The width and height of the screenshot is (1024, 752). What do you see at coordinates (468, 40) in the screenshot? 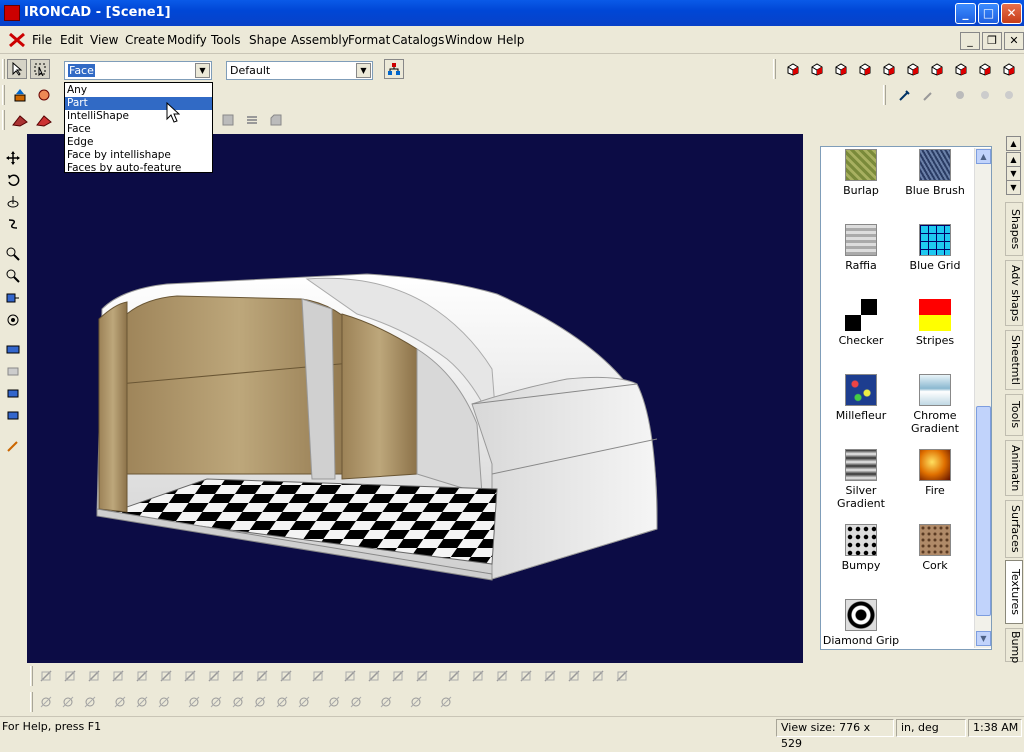
I see `menu-window: Window` at bounding box center [468, 40].